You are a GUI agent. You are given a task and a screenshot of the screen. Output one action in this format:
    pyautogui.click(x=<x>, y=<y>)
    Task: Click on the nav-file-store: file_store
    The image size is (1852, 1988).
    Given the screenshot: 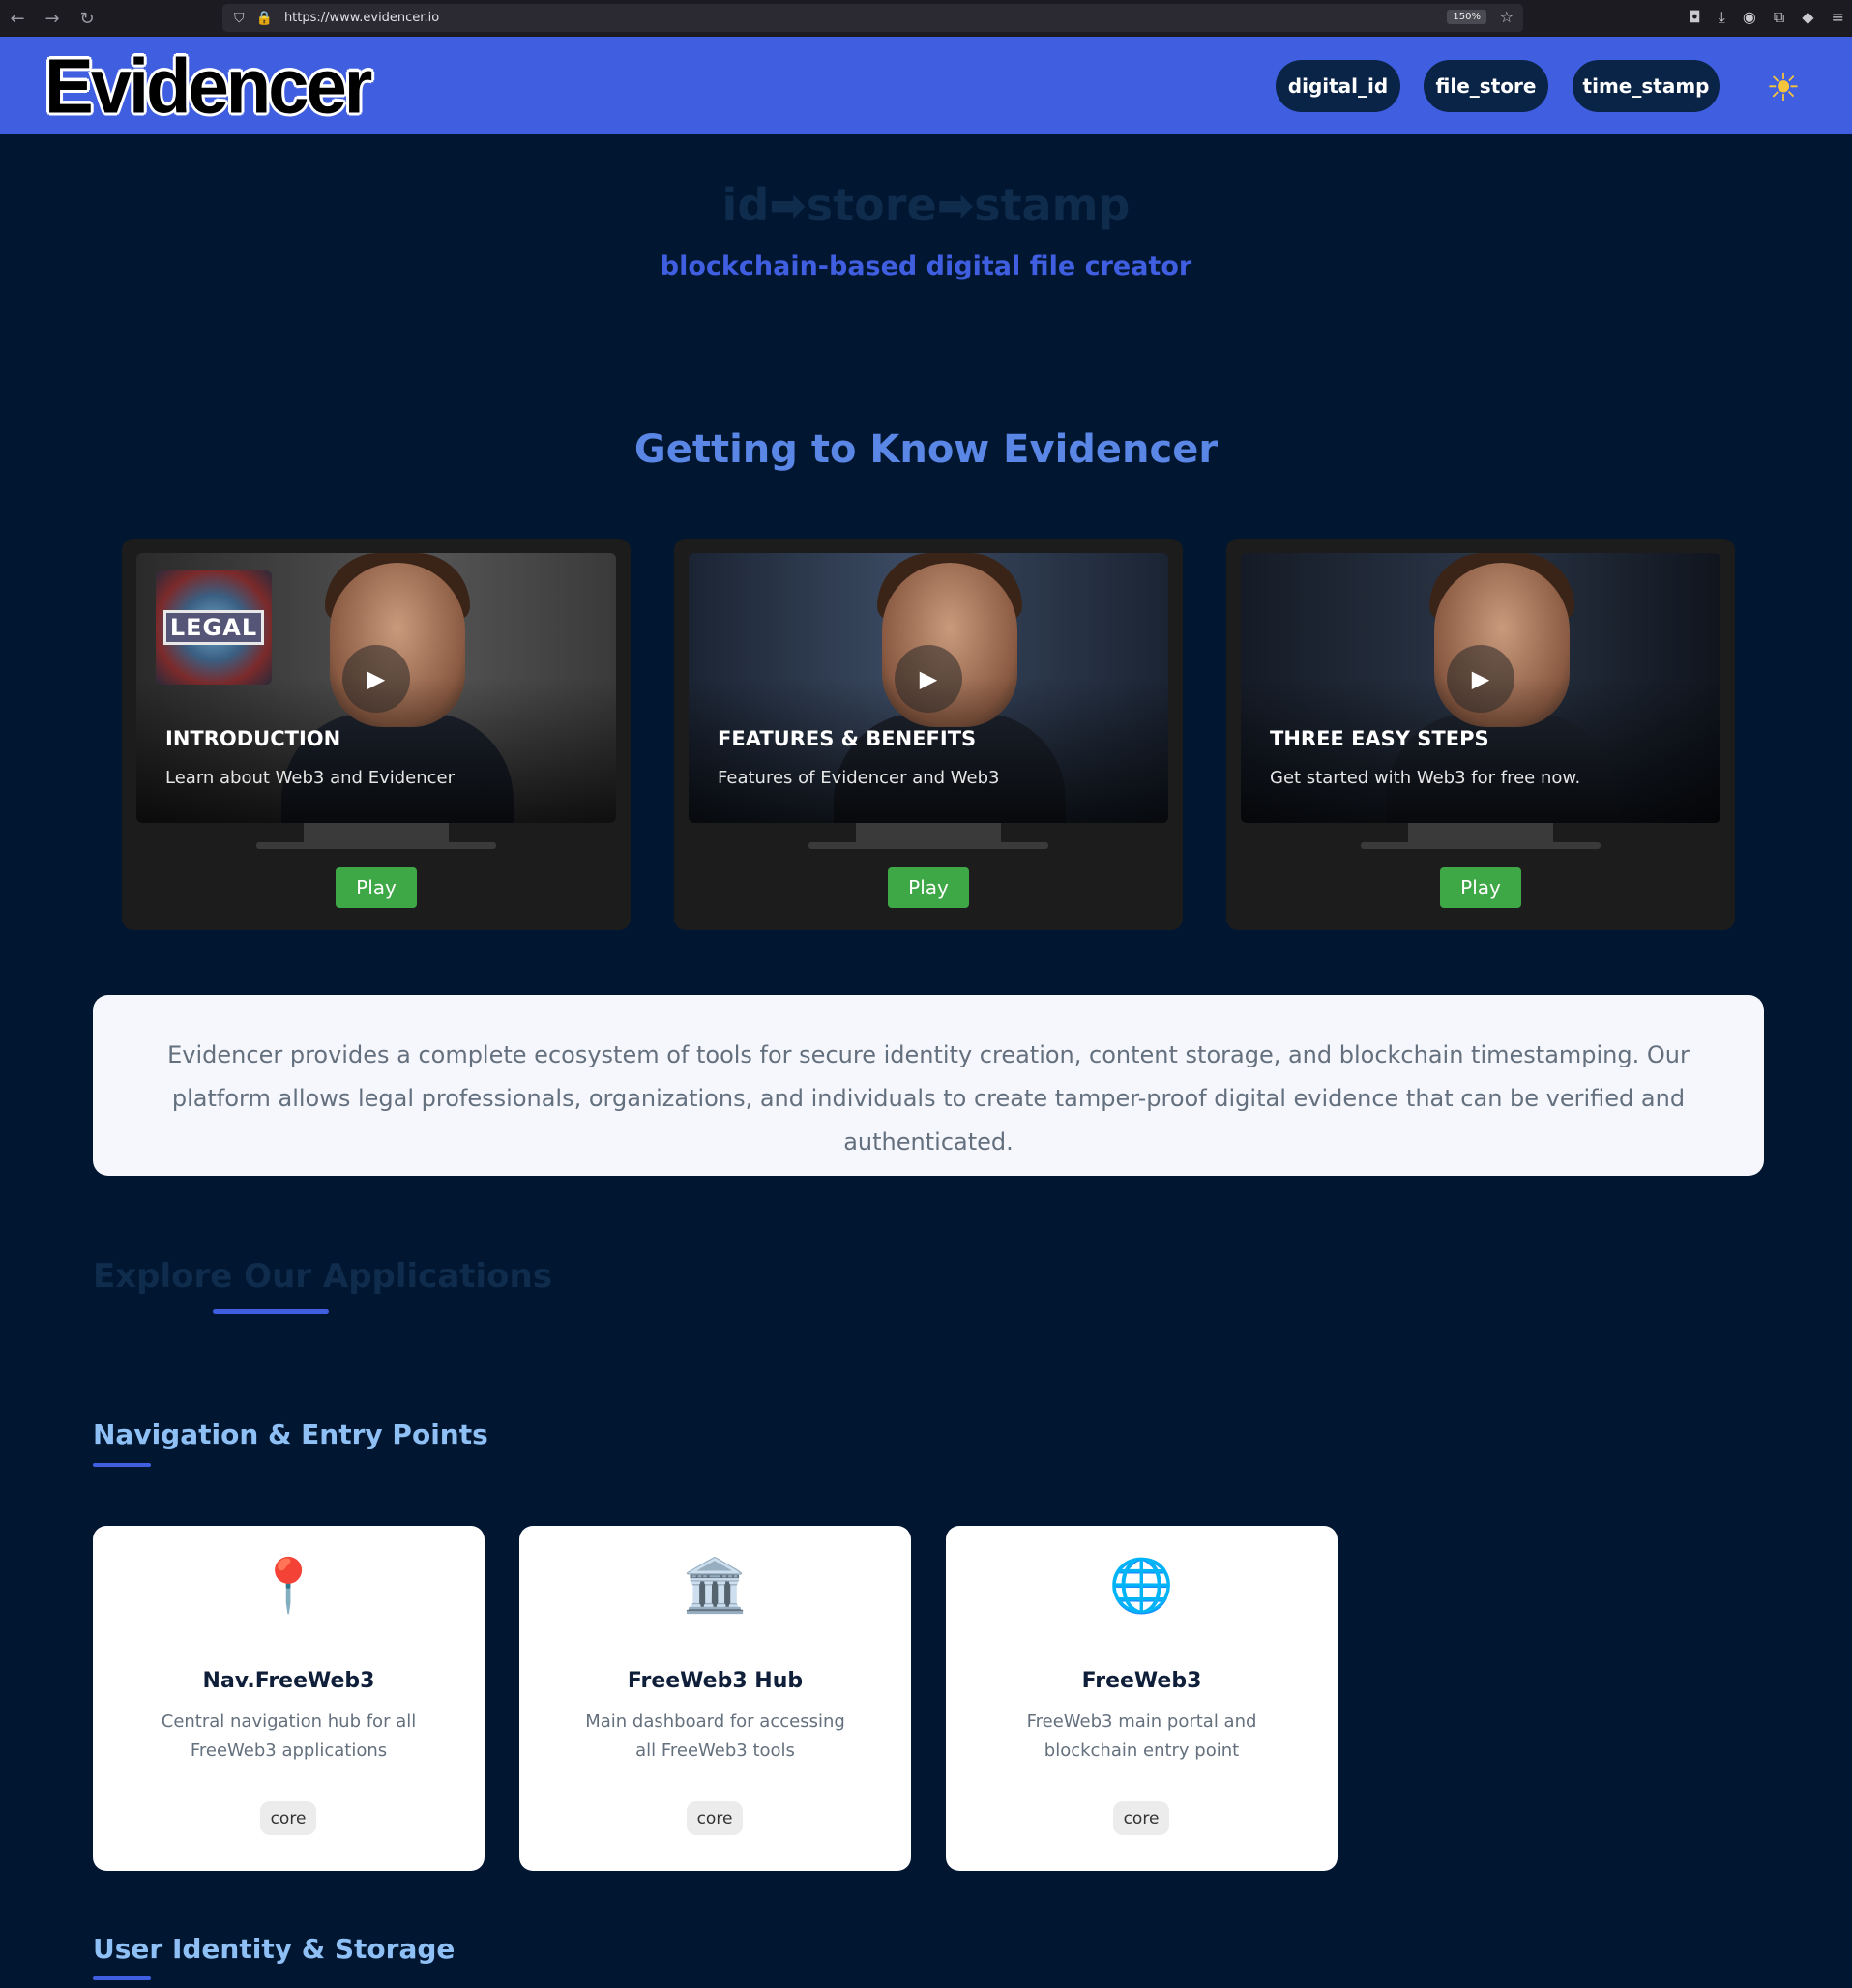 What is the action you would take?
    pyautogui.click(x=1486, y=86)
    